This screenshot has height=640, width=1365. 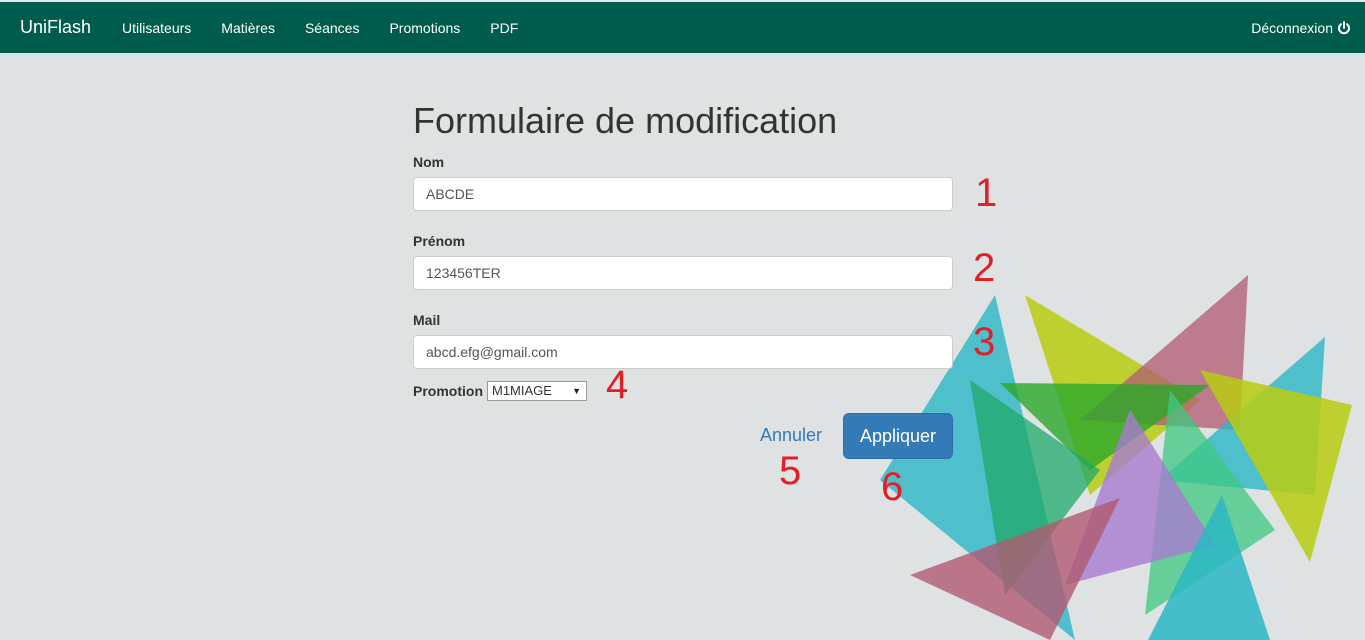 What do you see at coordinates (427, 320) in the screenshot?
I see `mail-label: Mail` at bounding box center [427, 320].